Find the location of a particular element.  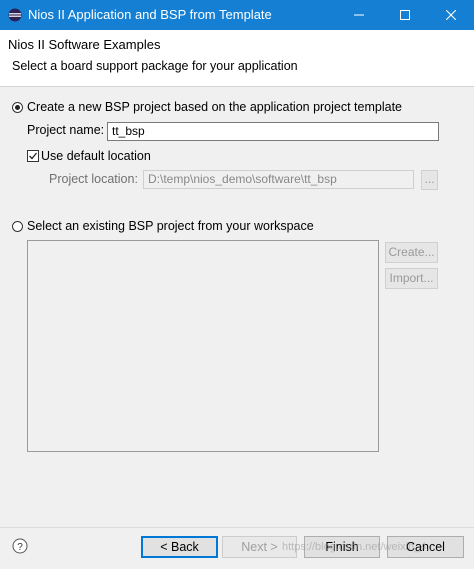

project-location-input: D:\temp\nios_demo\software\tt_bsp is located at coordinates (278, 179).